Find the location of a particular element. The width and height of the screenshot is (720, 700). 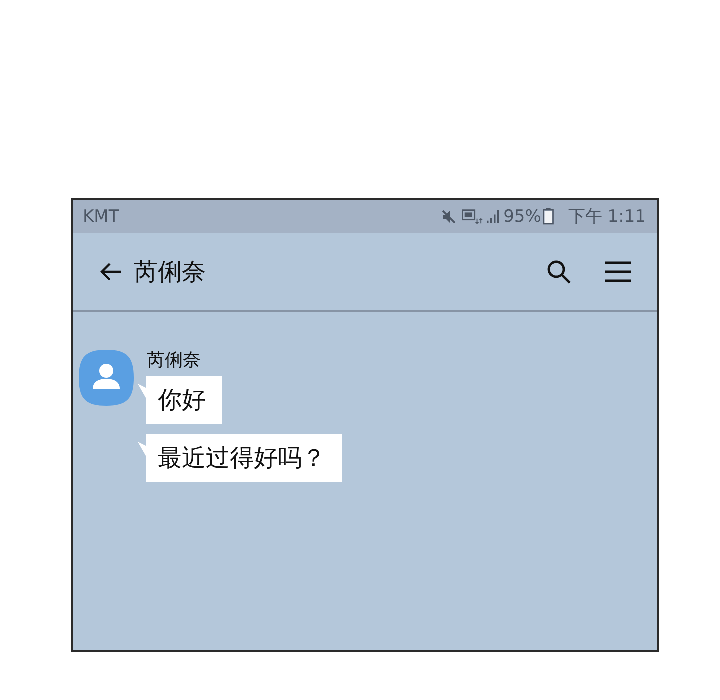

menu-icon is located at coordinates (618, 271).